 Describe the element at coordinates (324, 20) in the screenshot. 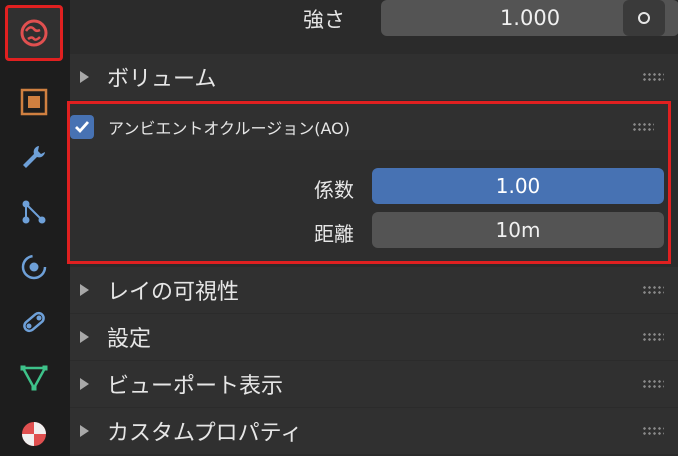

I see `strength-label: 強さ` at that location.